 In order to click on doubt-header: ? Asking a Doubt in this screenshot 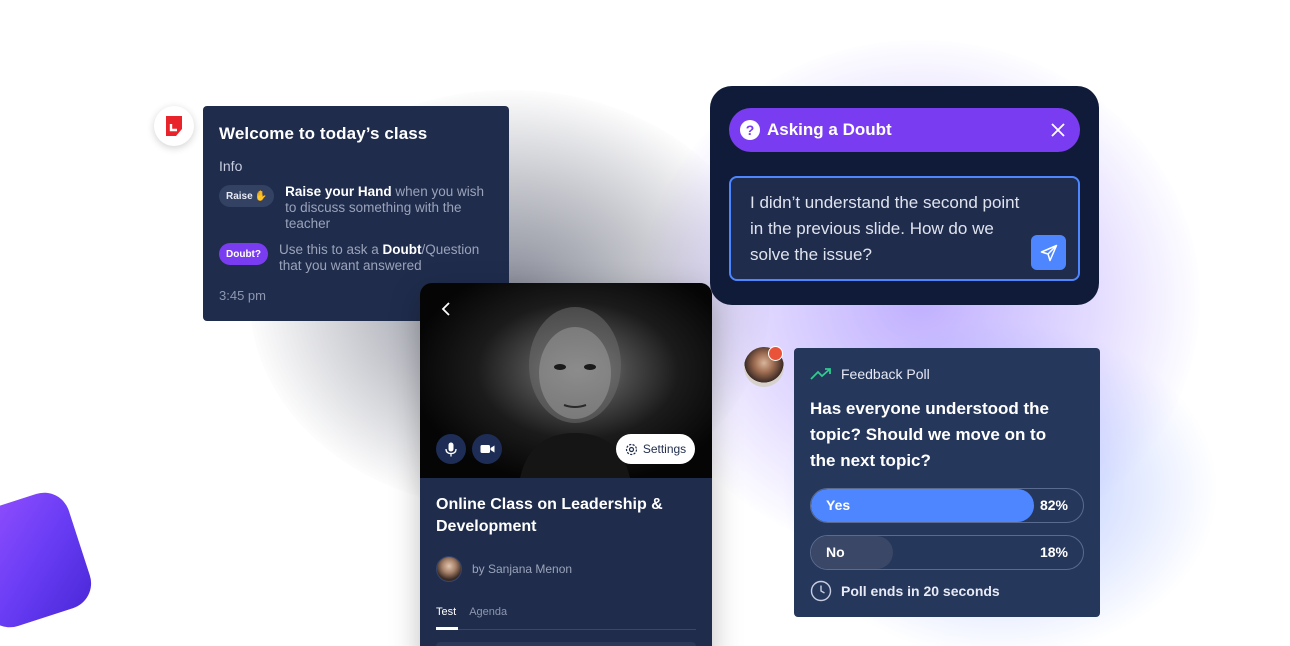, I will do `click(904, 130)`.